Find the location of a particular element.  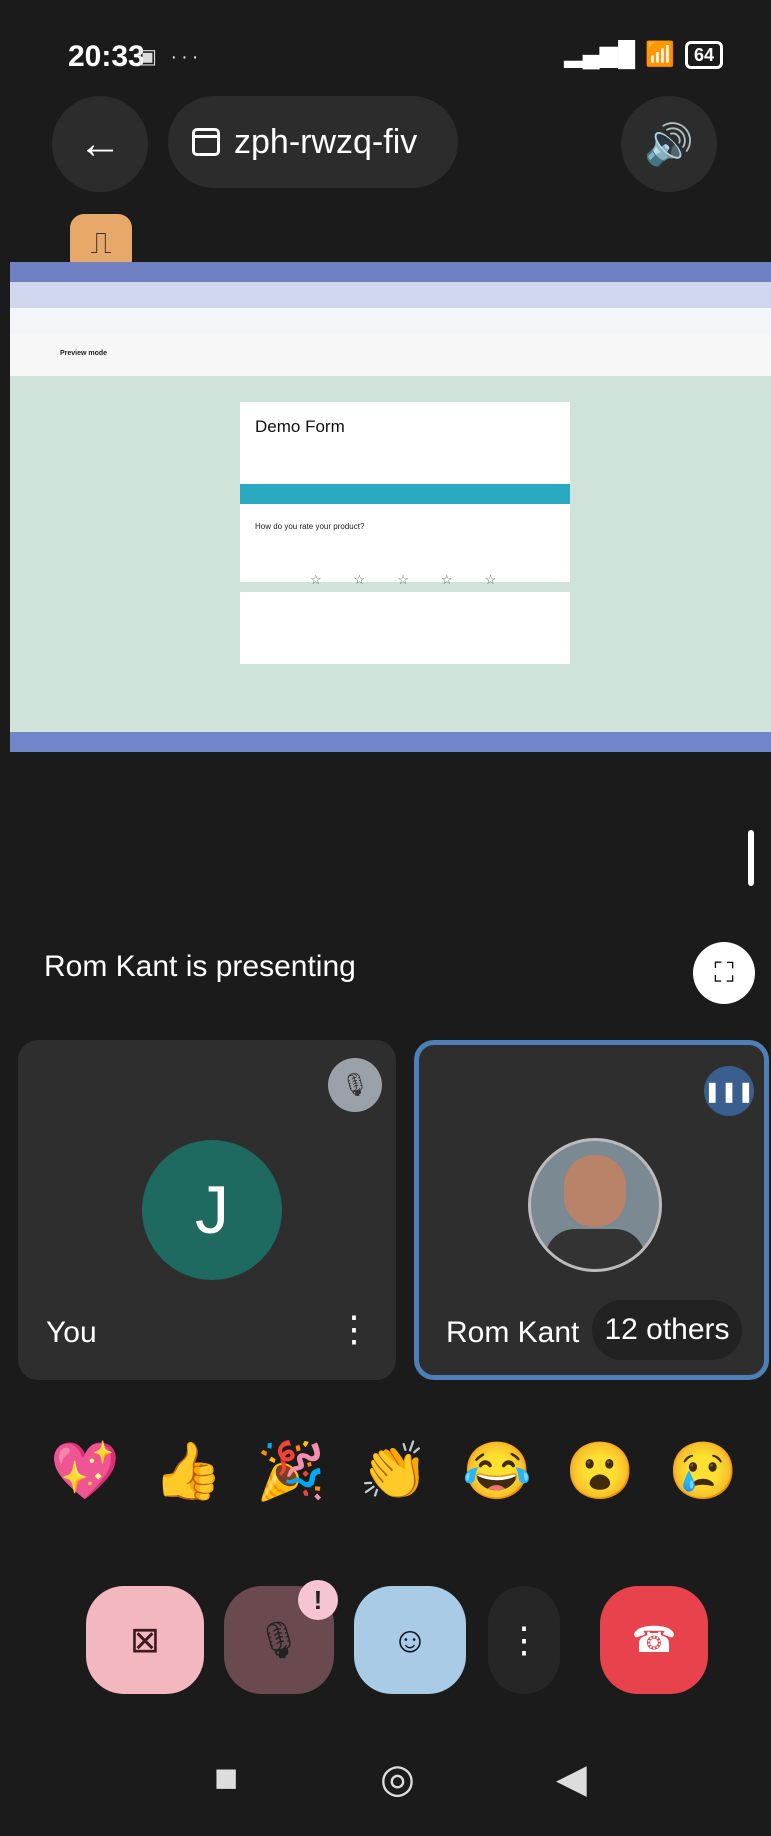

desktop-dock is located at coordinates (390, 742).